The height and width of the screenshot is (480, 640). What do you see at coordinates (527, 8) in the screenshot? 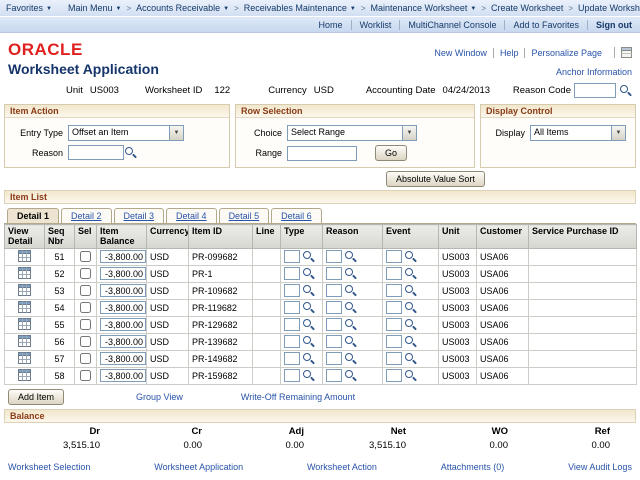
I see `breadcrumb-create-worksheet: Create Worksheet` at bounding box center [527, 8].